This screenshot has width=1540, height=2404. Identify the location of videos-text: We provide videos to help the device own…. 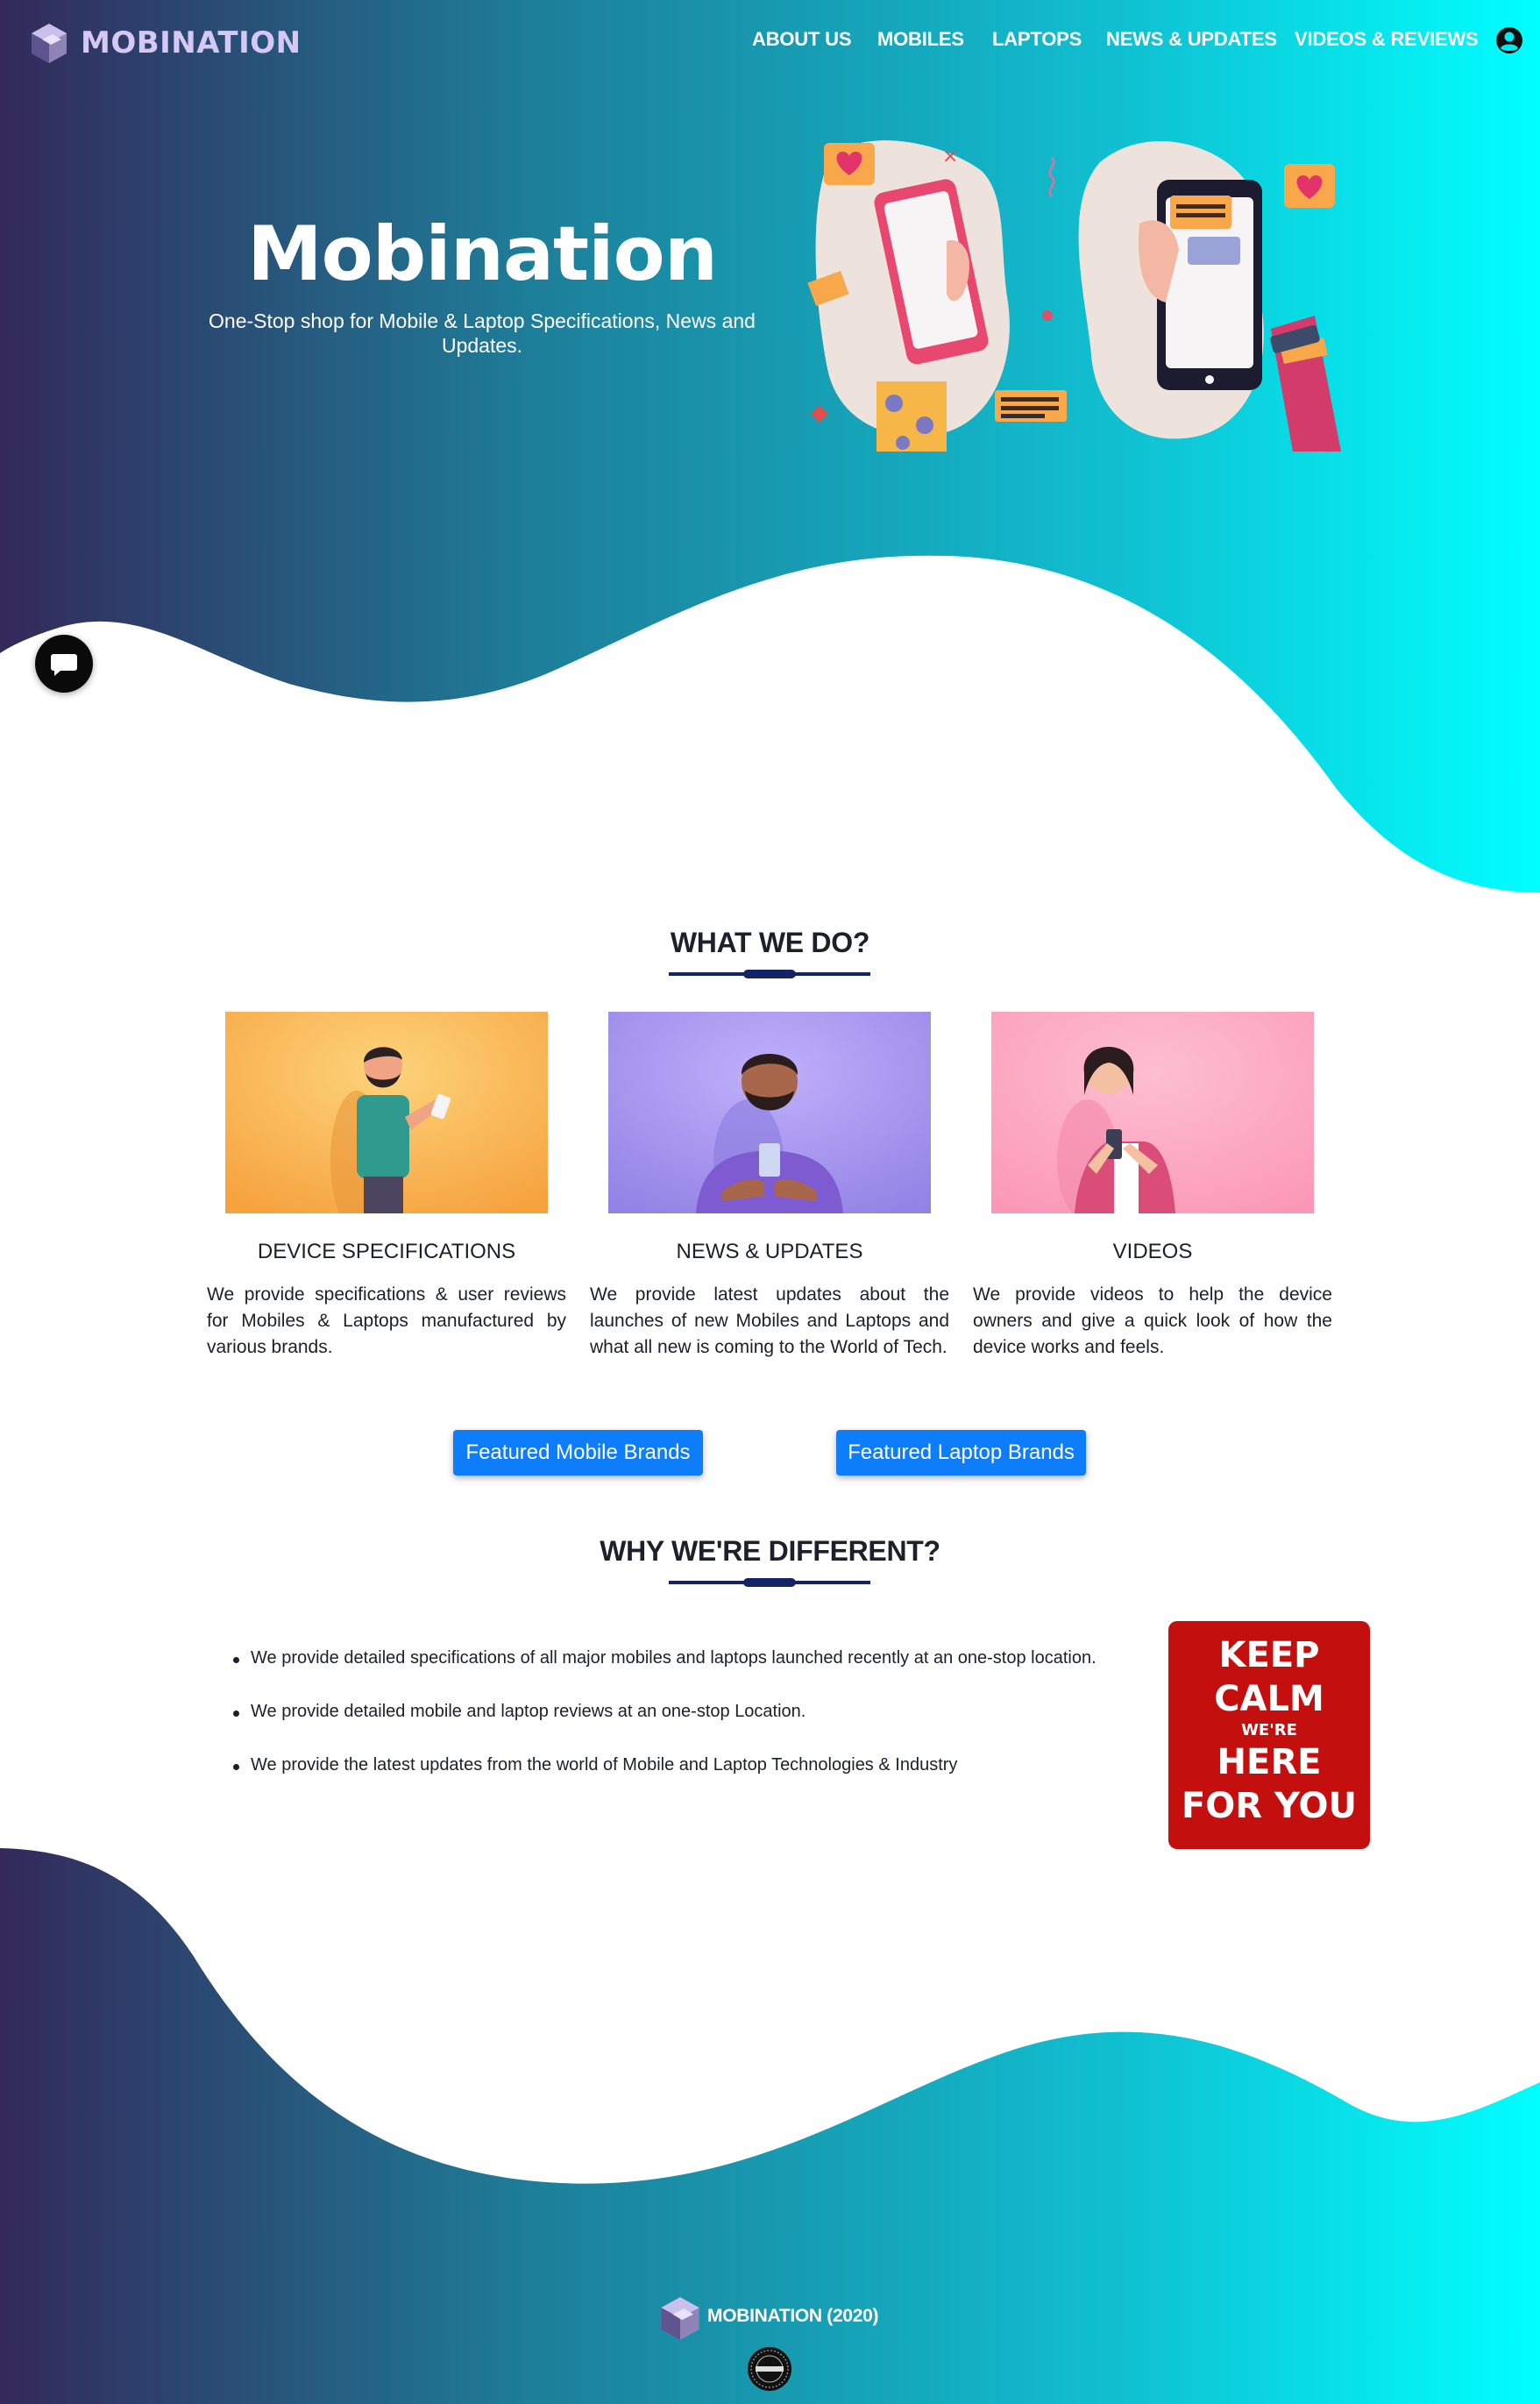
(1152, 1321).